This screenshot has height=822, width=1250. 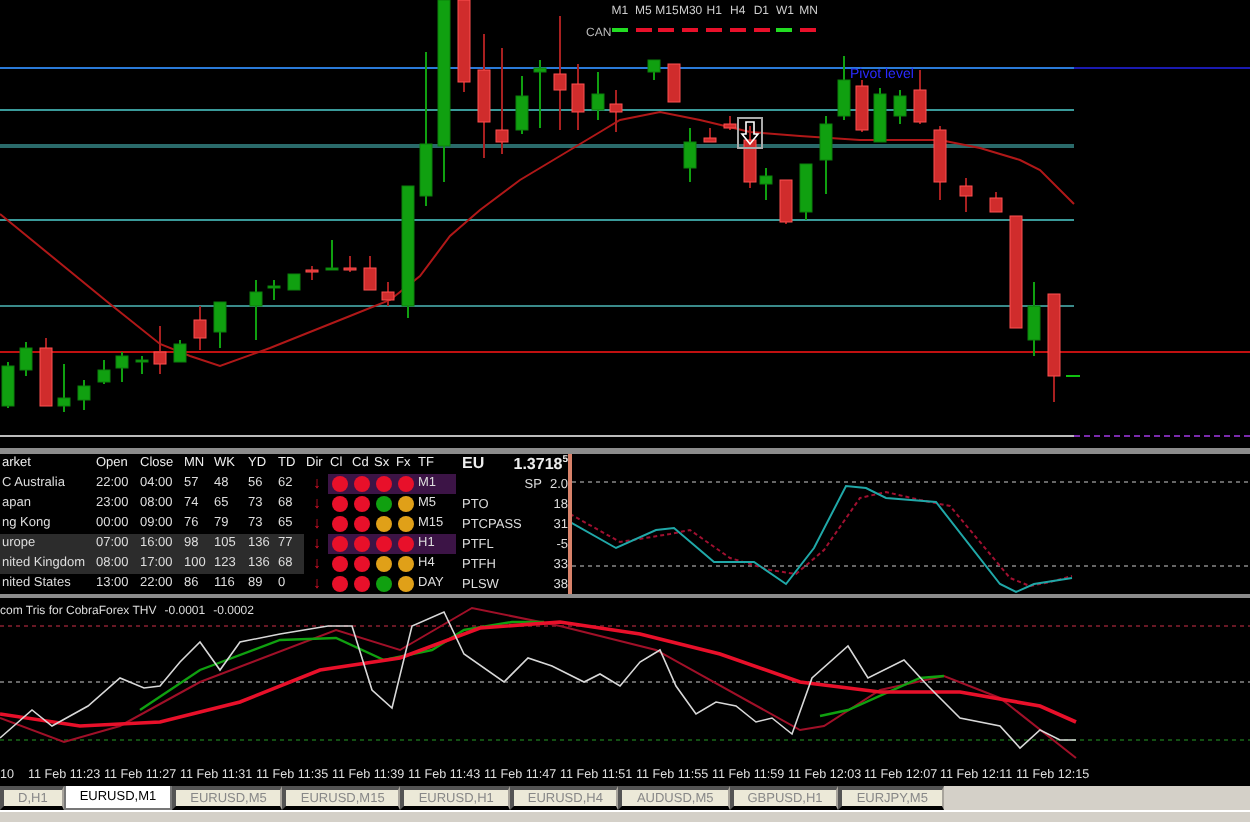 I want to click on down-arrow-icon, so click(x=750, y=133).